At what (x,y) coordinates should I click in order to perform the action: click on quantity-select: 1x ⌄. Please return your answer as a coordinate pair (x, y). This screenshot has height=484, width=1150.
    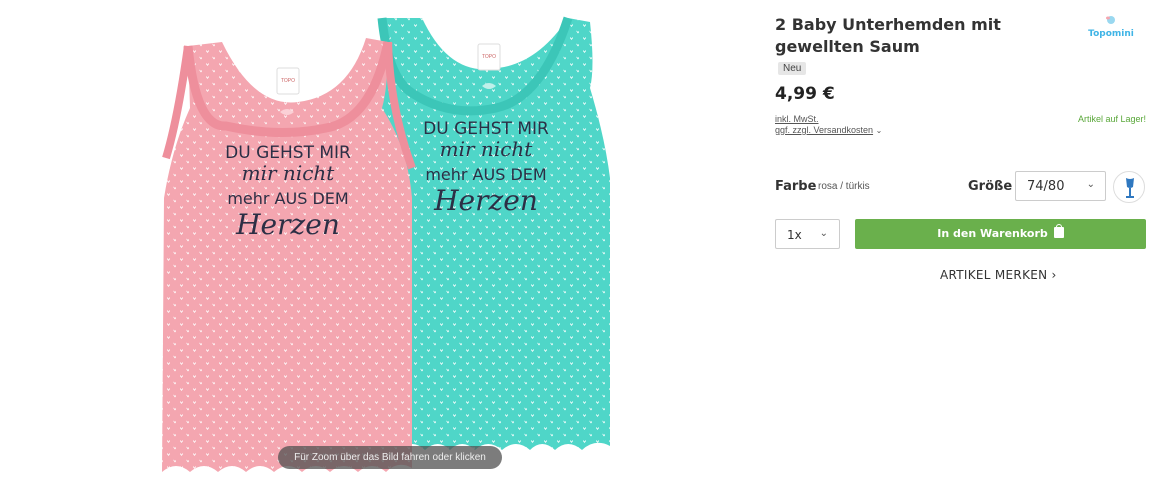
    Looking at the image, I should click on (807, 234).